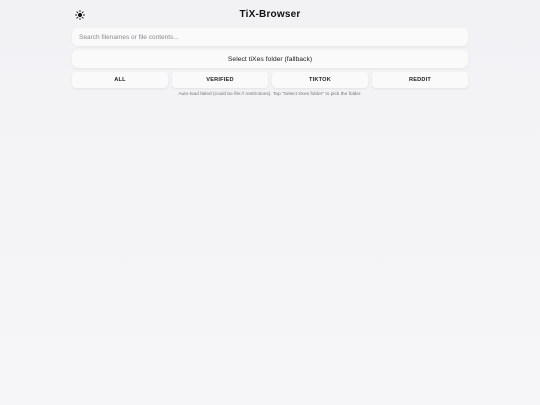 The width and height of the screenshot is (540, 405). What do you see at coordinates (270, 37) in the screenshot?
I see `search-input` at bounding box center [270, 37].